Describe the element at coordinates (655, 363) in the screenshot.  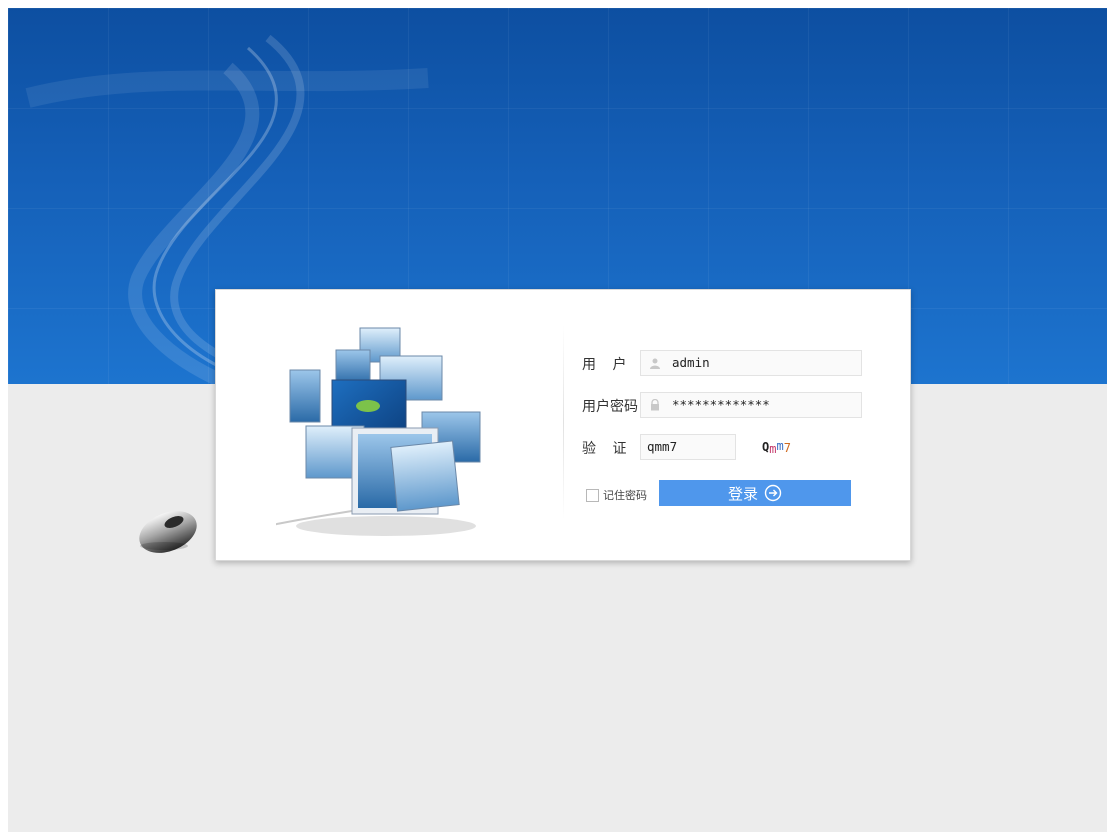
I see `user-icon` at that location.